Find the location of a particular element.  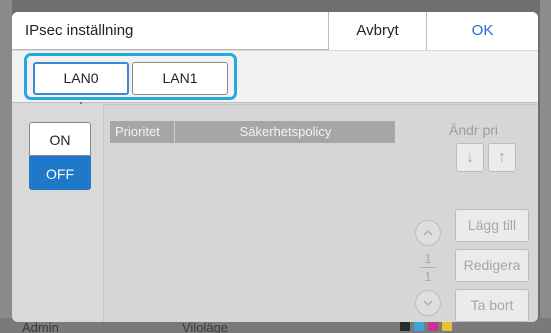

tab-lan0: LAN0 is located at coordinates (81, 78).